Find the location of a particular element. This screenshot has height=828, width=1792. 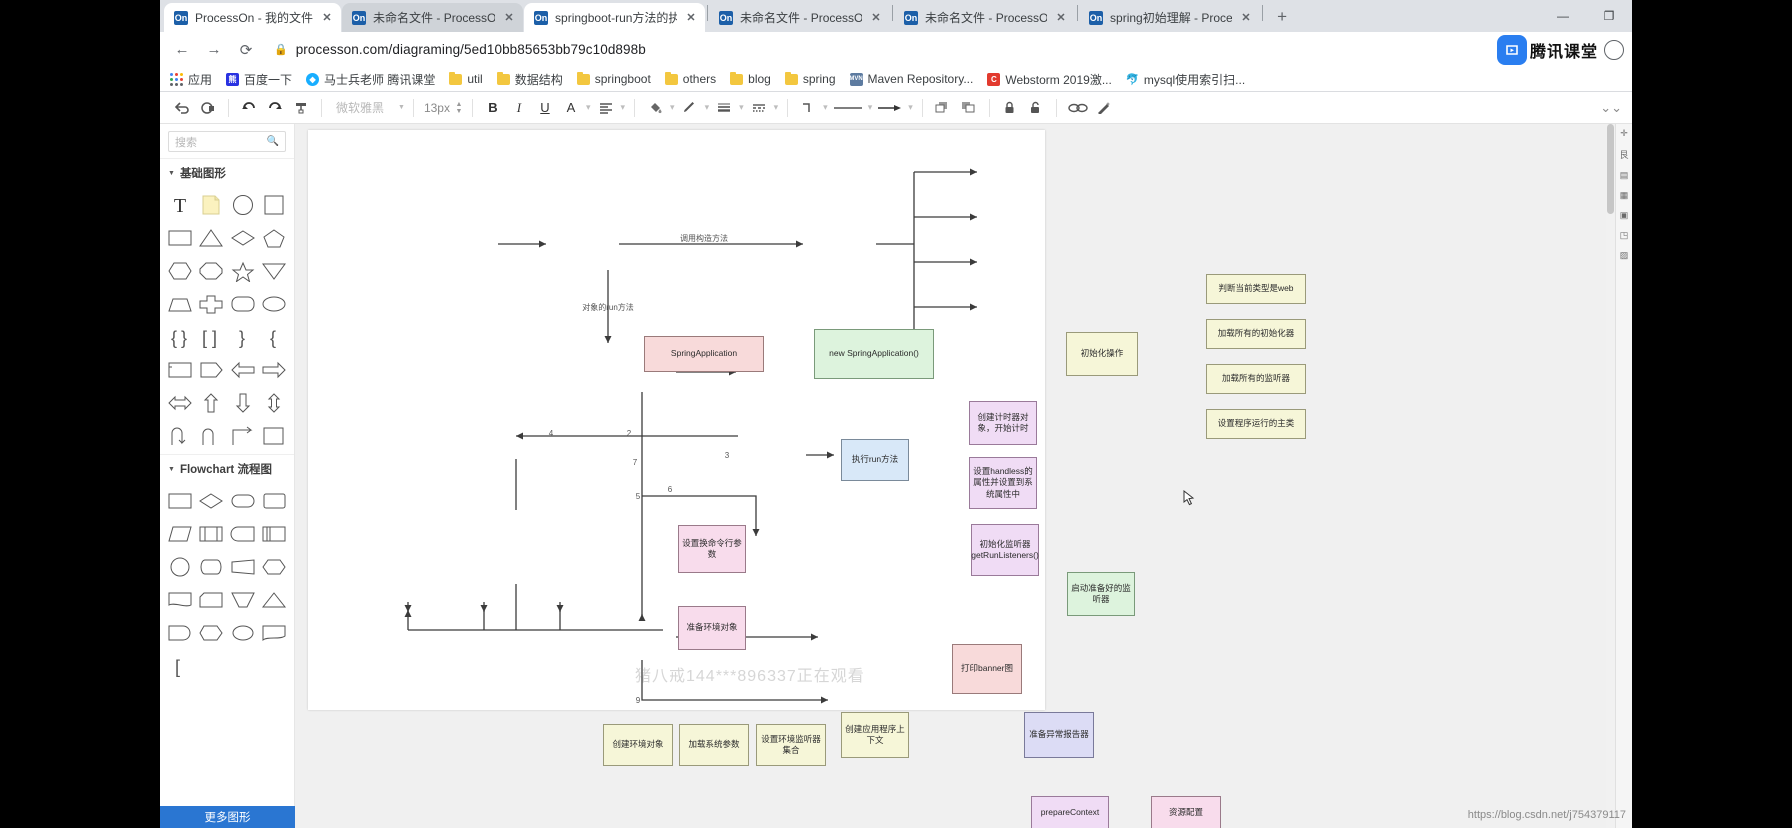

shape-star is located at coordinates (243, 270).